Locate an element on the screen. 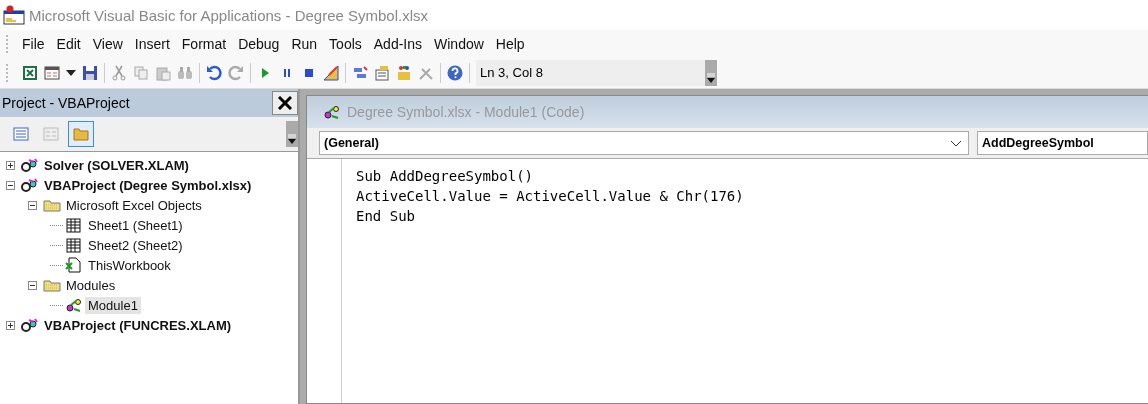  code-line: Sub AddDegreeSymbol() is located at coordinates (445, 176).